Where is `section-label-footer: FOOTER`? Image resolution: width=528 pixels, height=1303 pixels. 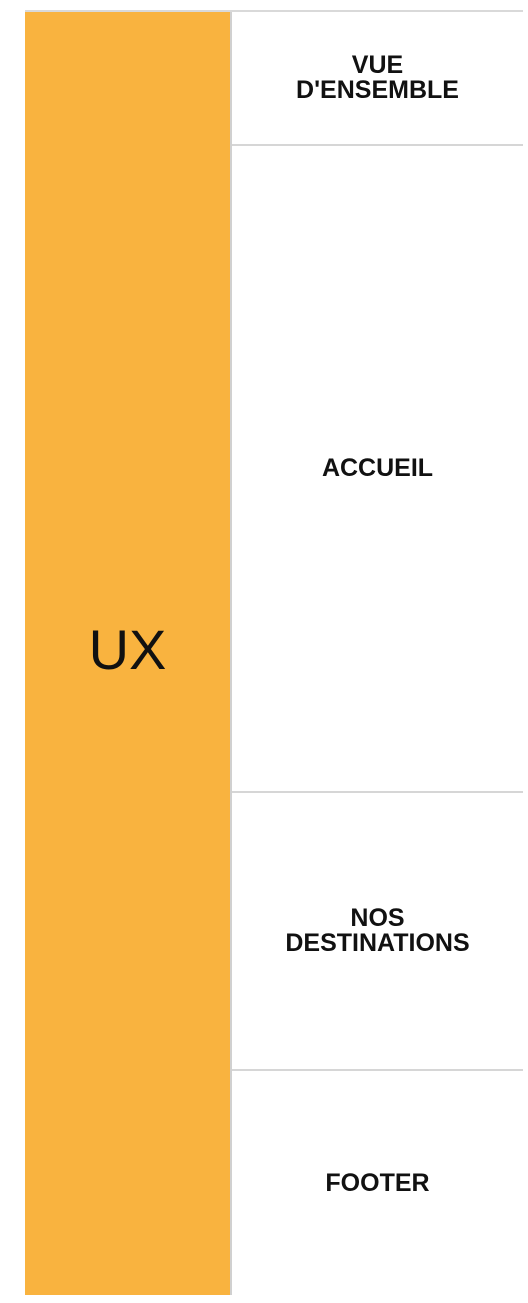 section-label-footer: FOOTER is located at coordinates (377, 1182).